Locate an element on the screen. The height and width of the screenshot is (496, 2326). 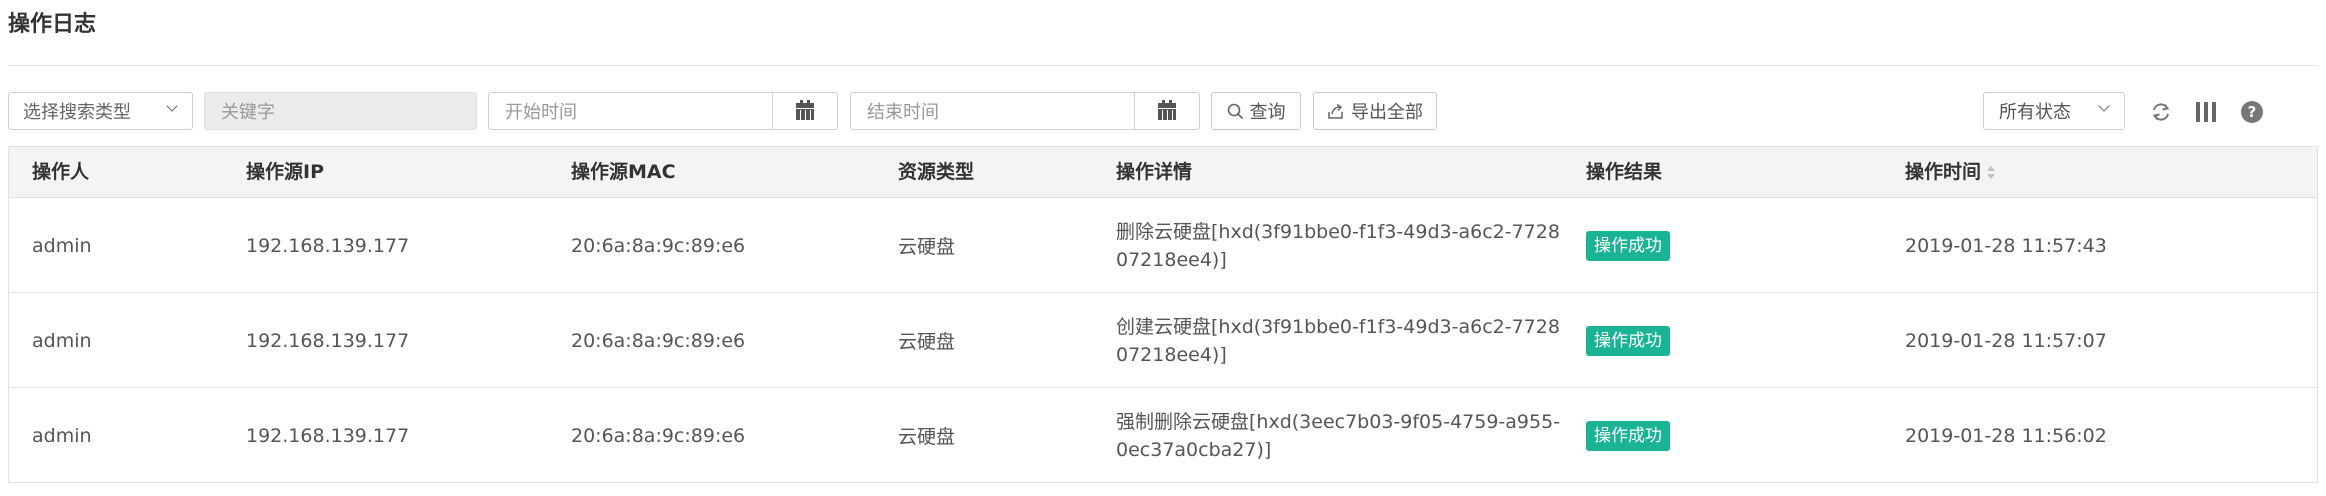
end-date-input: 结束时间 is located at coordinates (992, 111).